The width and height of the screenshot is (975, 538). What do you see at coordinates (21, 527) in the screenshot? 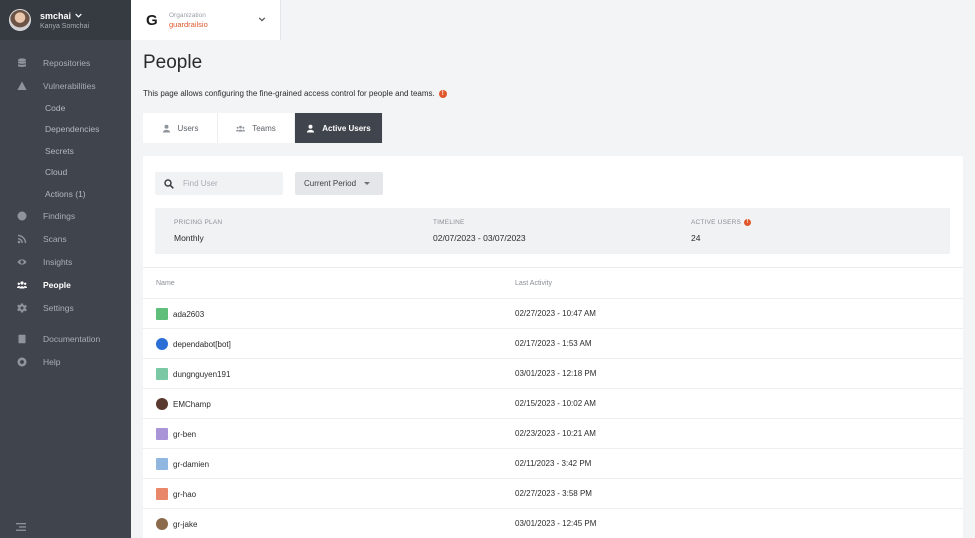
I see `collapse-sidebar-icon` at bounding box center [21, 527].